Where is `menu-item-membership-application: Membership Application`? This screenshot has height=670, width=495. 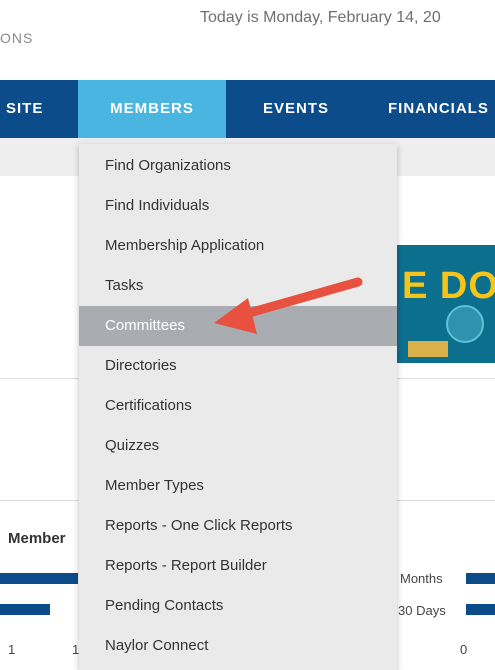 menu-item-membership-application: Membership Application is located at coordinates (238, 246).